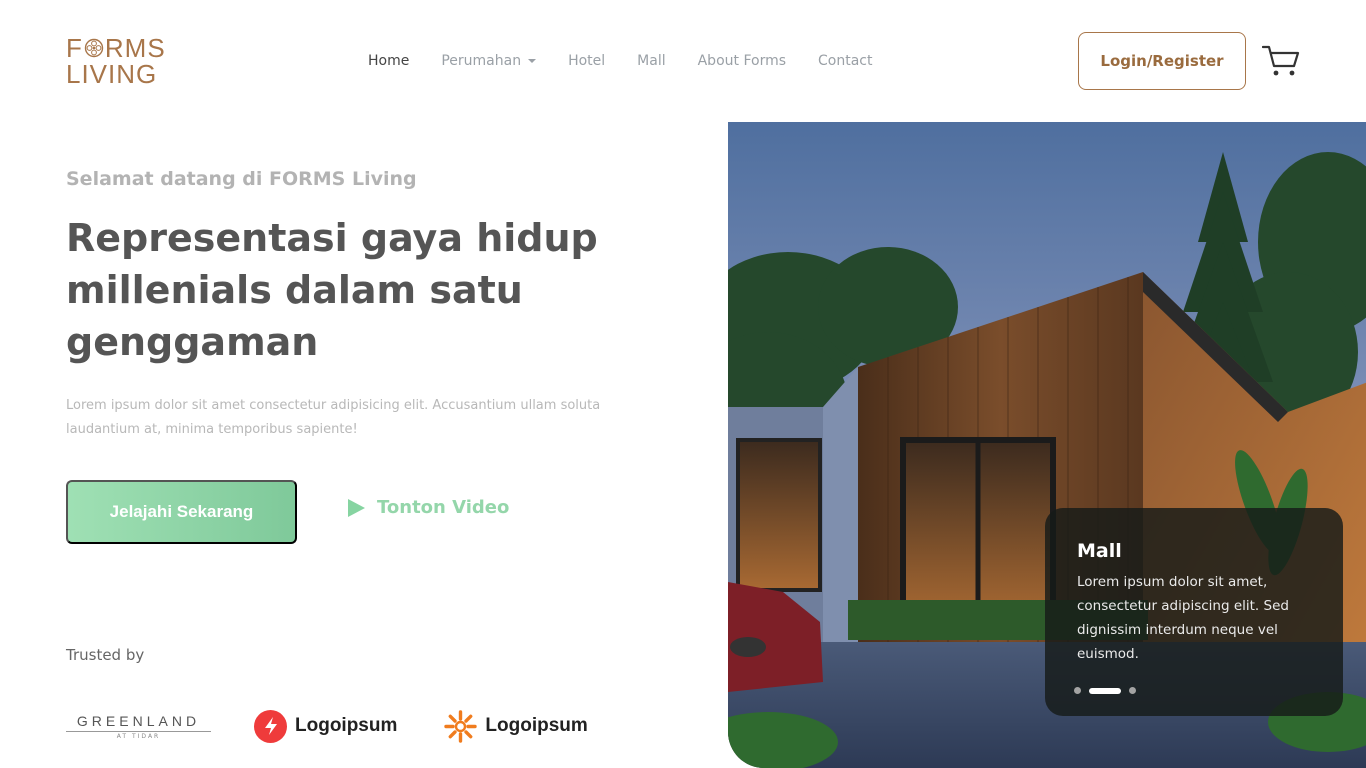 The height and width of the screenshot is (768, 1366). Describe the element at coordinates (346, 725) in the screenshot. I see `logoipsum-red-name: Logoipsum` at that location.